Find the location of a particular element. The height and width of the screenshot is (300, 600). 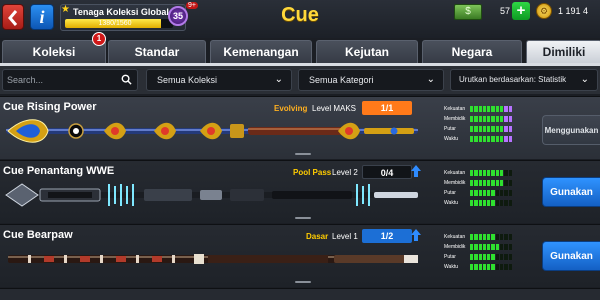

in-use-button: Menggunakan is located at coordinates (571, 130).